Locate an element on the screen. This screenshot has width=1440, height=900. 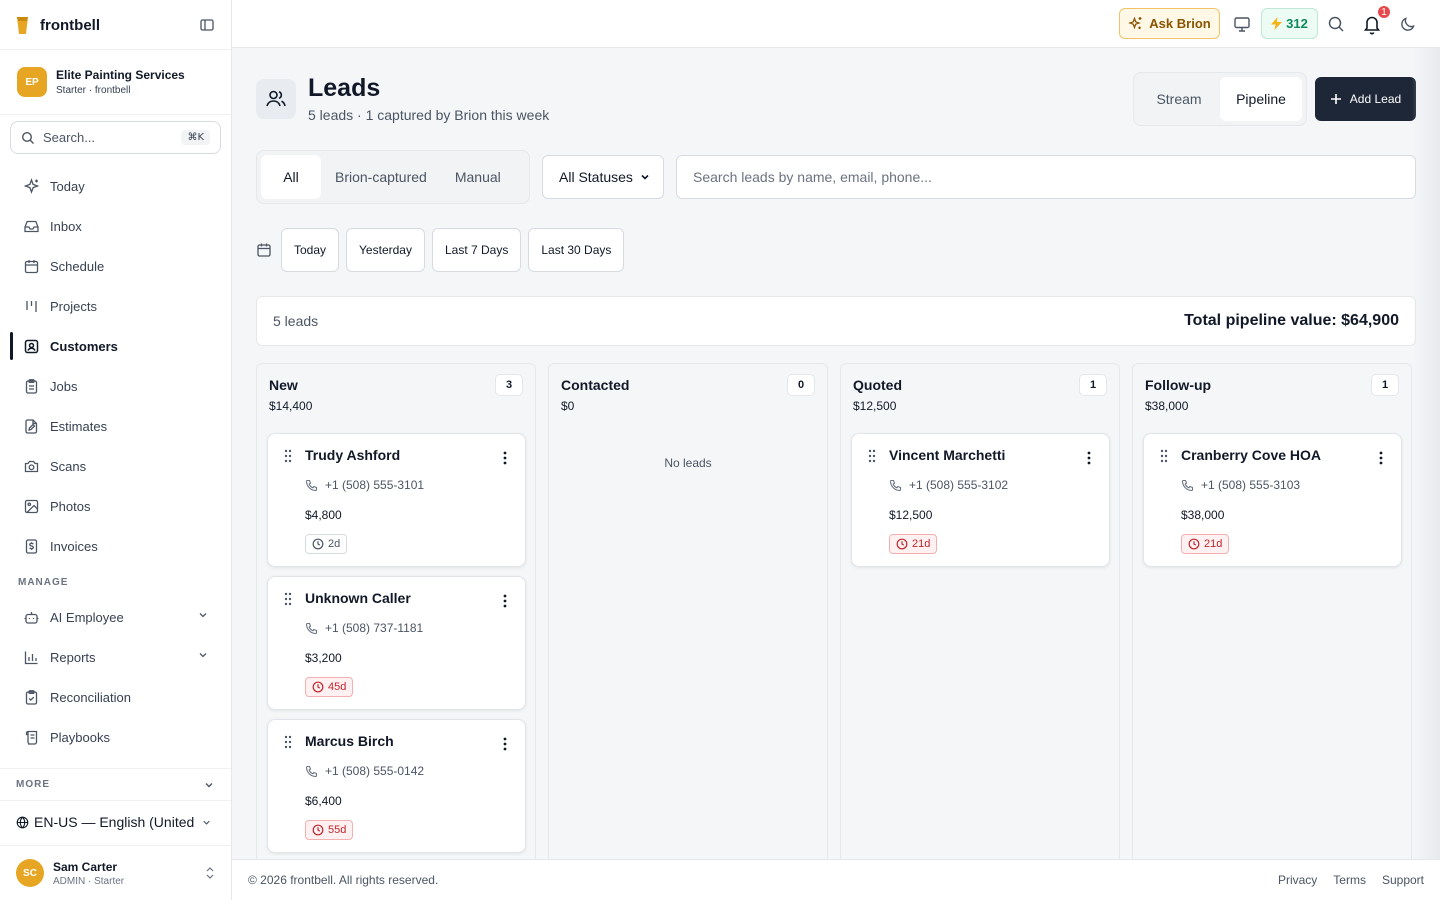
sidebar-item-jobs: Jobs is located at coordinates (115, 386).